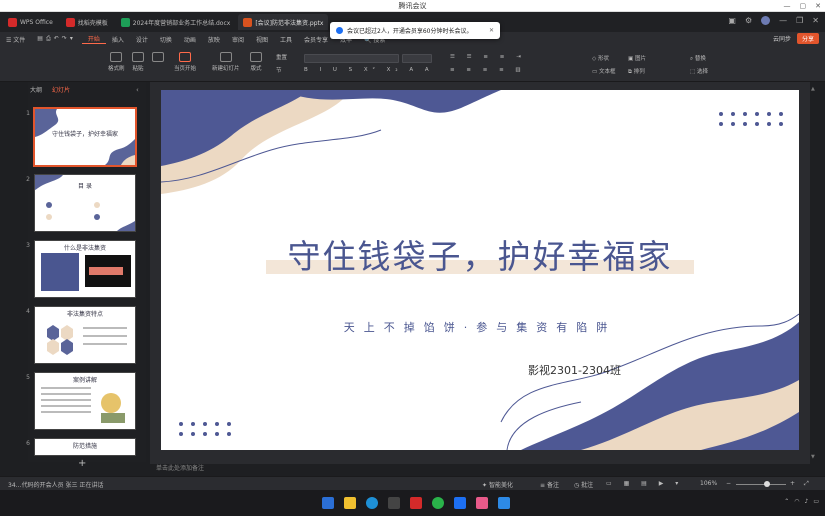 This screenshot has height=516, width=825. What do you see at coordinates (283, 22) in the screenshot?
I see `tab-pptx-file: [会议]防范非法集资.pptx` at bounding box center [283, 22].